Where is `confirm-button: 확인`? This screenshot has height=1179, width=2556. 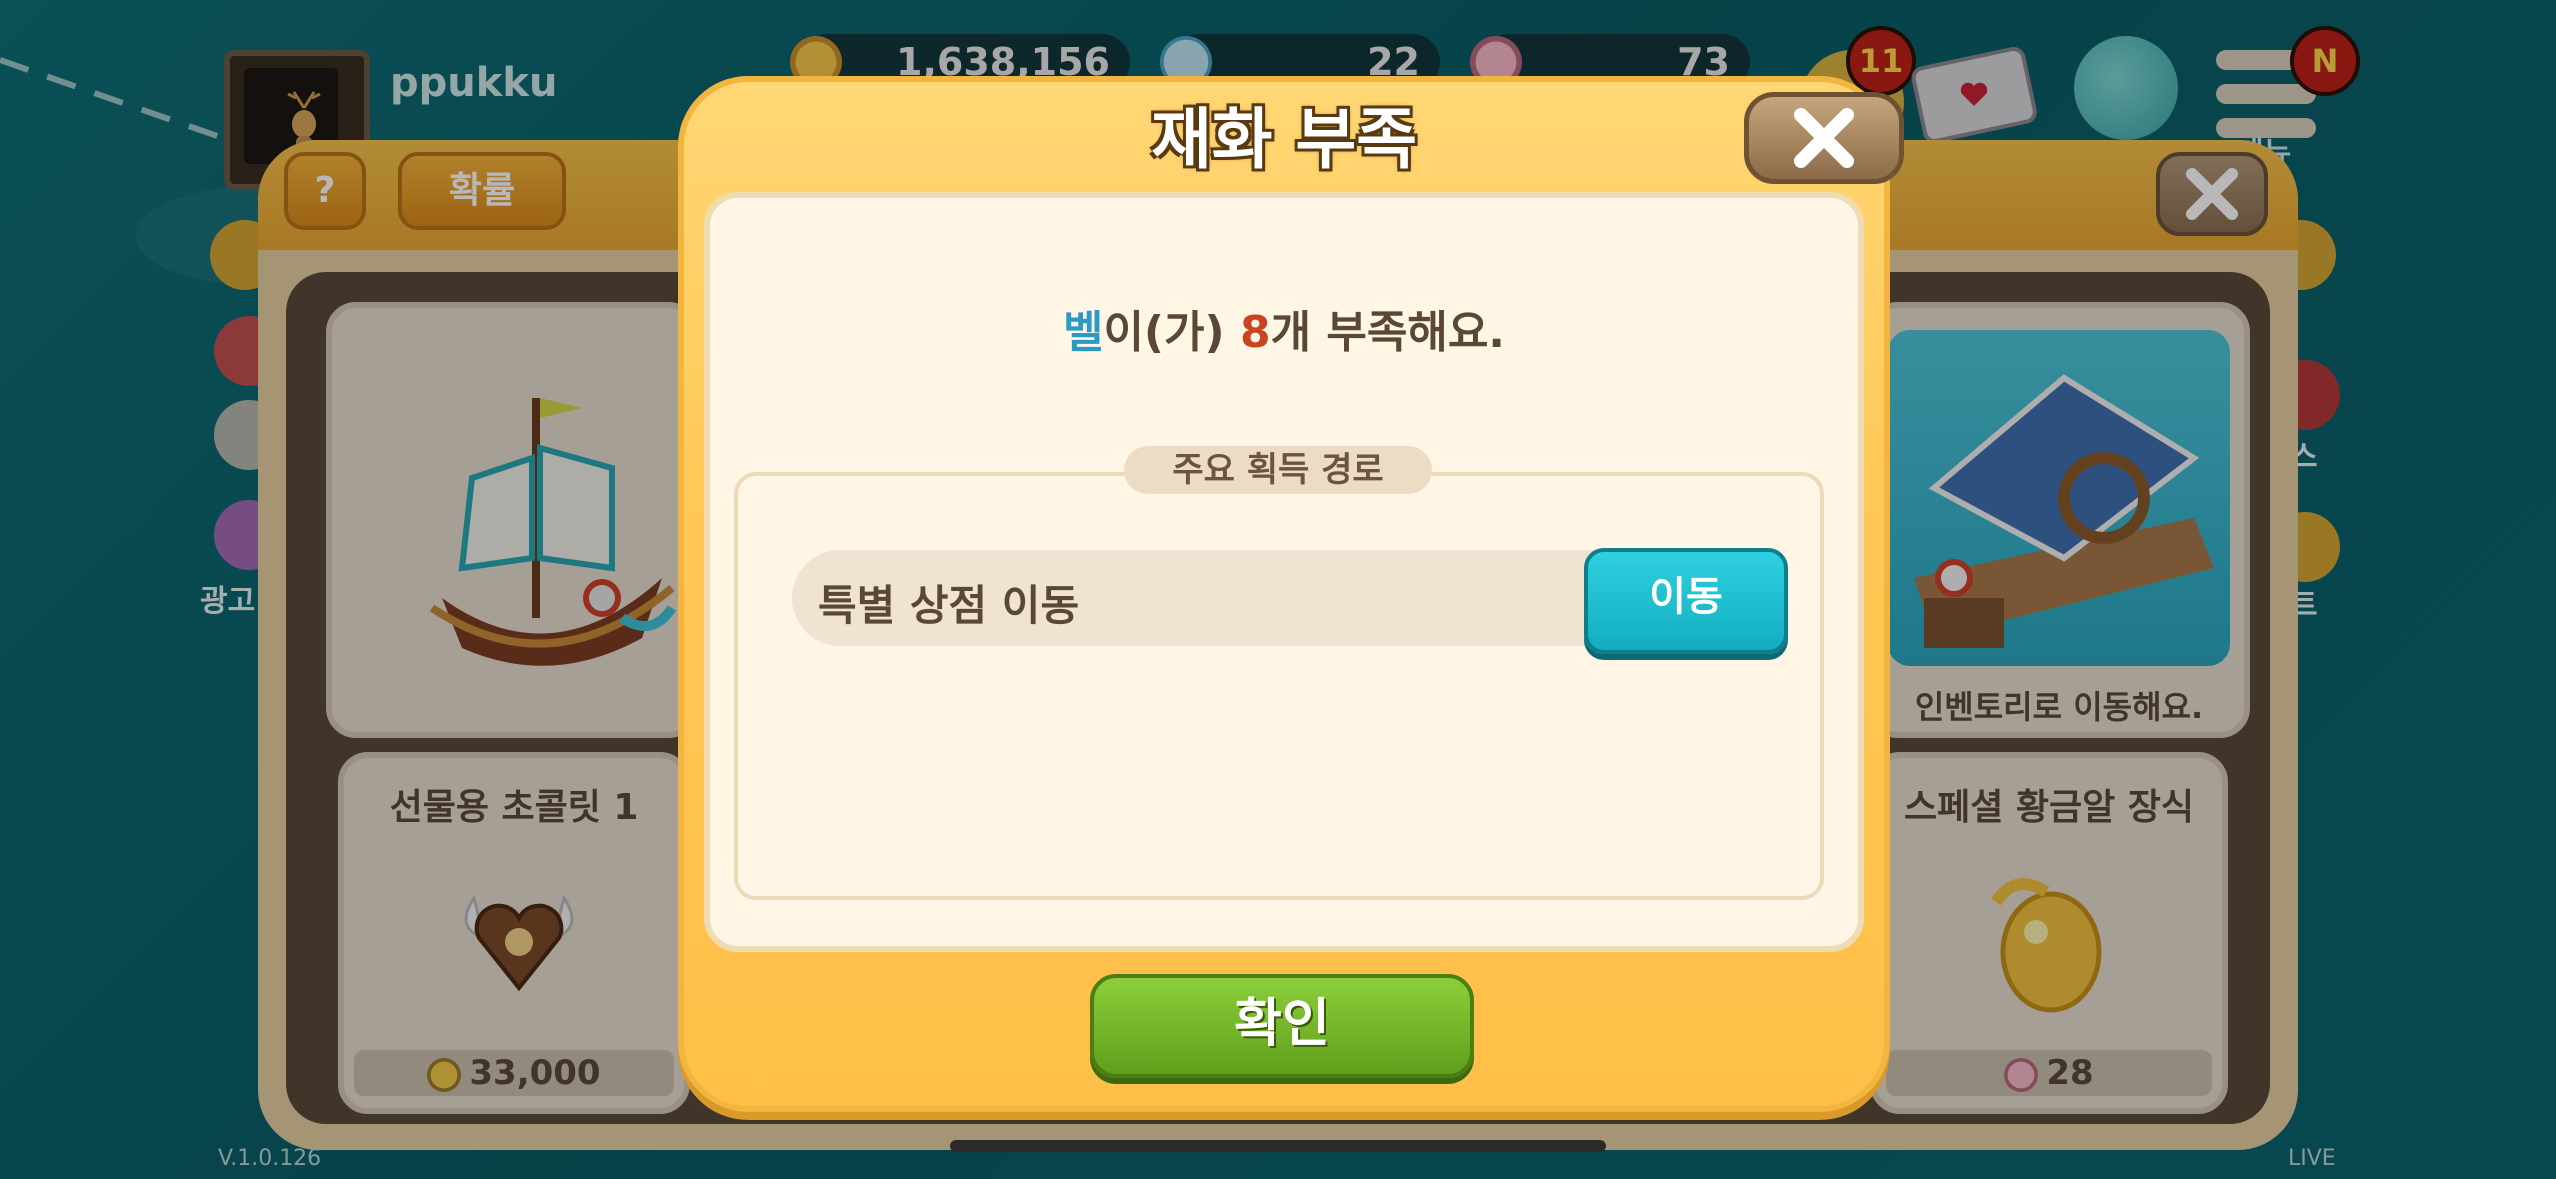
confirm-button: 확인 is located at coordinates (1282, 1026).